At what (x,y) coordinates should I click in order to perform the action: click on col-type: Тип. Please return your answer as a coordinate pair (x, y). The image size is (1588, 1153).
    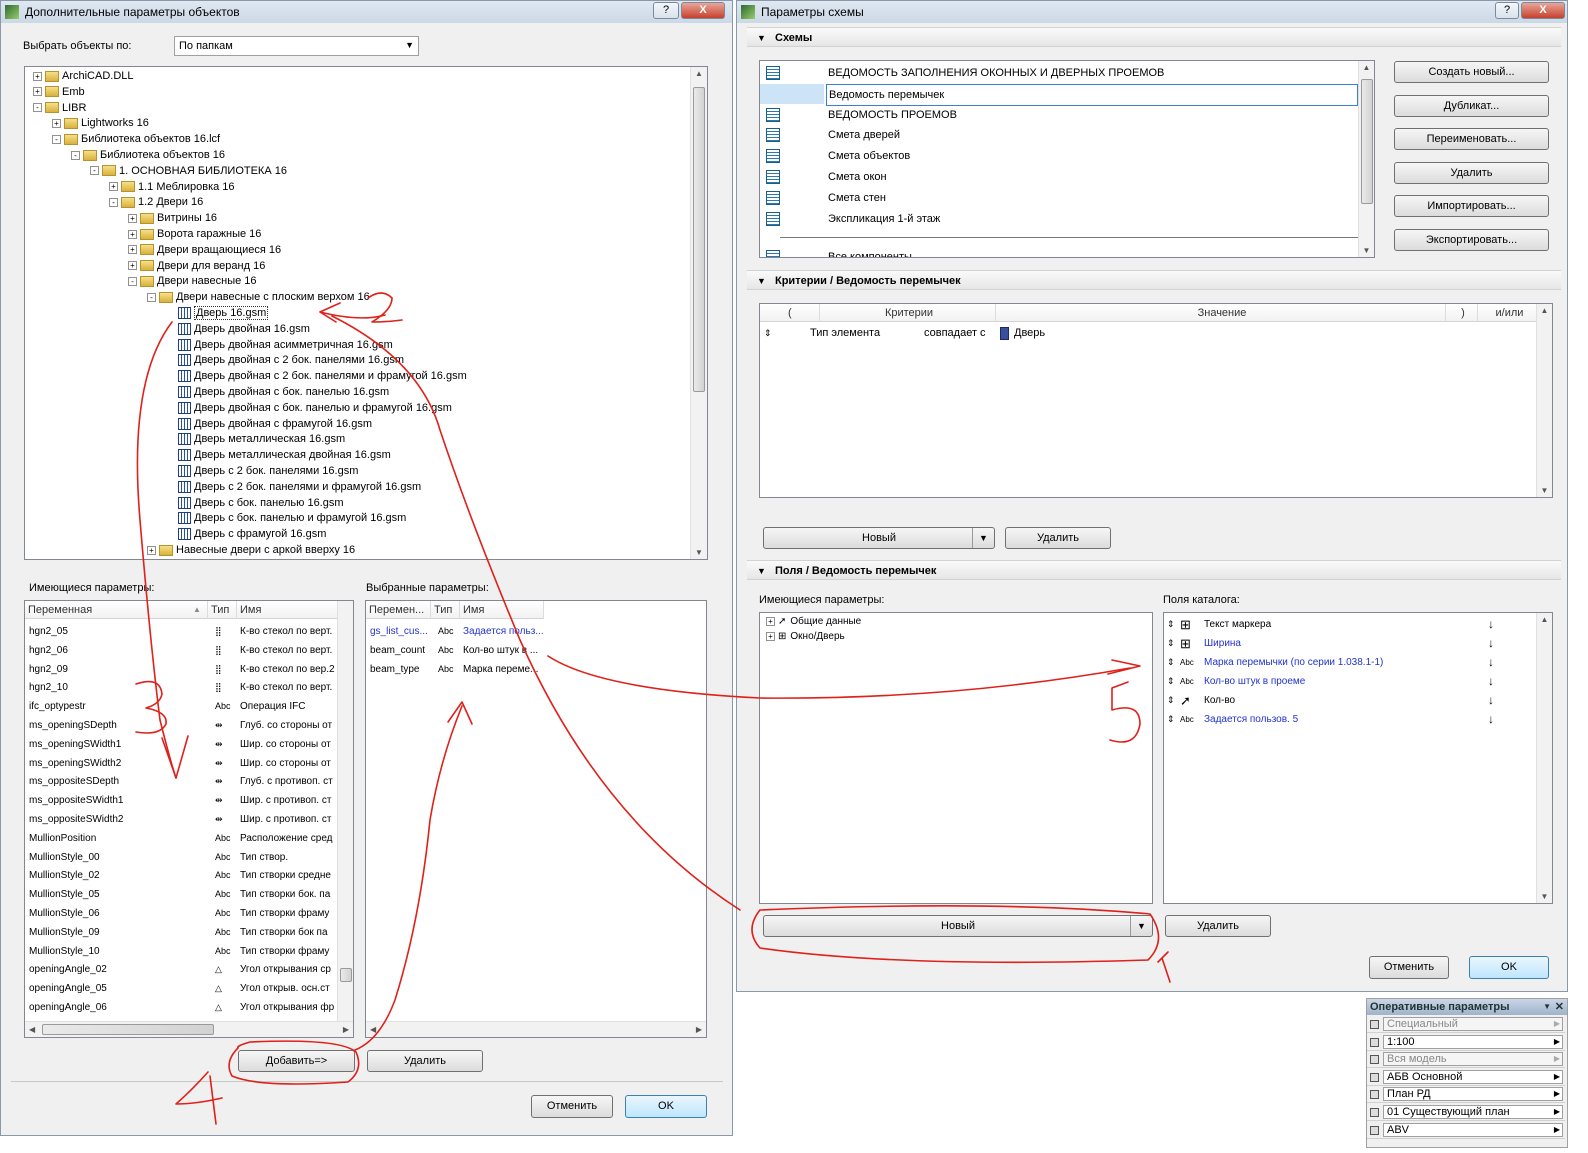
    Looking at the image, I should click on (445, 610).